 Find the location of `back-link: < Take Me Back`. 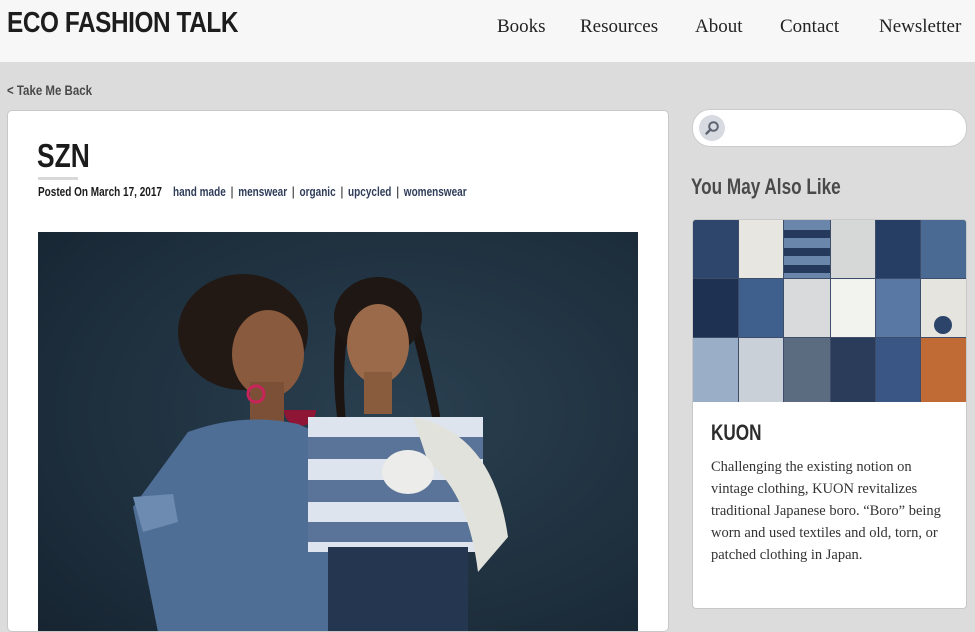

back-link: < Take Me Back is located at coordinates (49, 90).